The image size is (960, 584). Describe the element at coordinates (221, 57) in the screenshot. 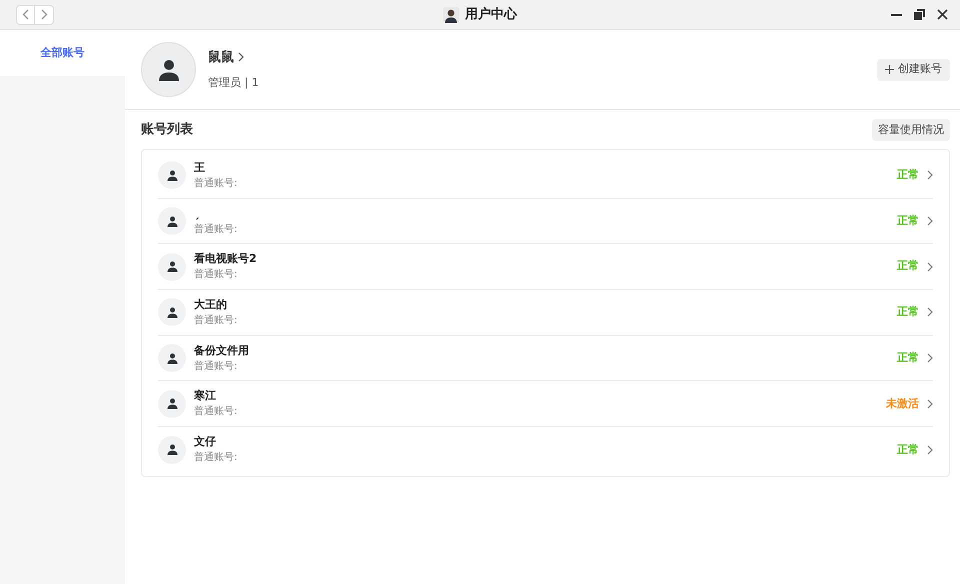

I see `profile-name: 鼠鼠` at that location.